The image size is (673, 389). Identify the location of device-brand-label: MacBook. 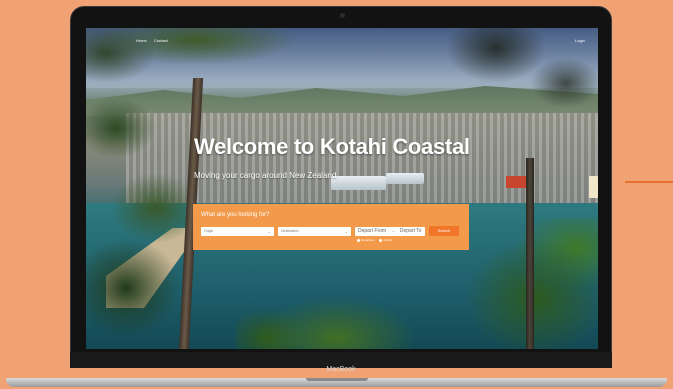
(341, 369).